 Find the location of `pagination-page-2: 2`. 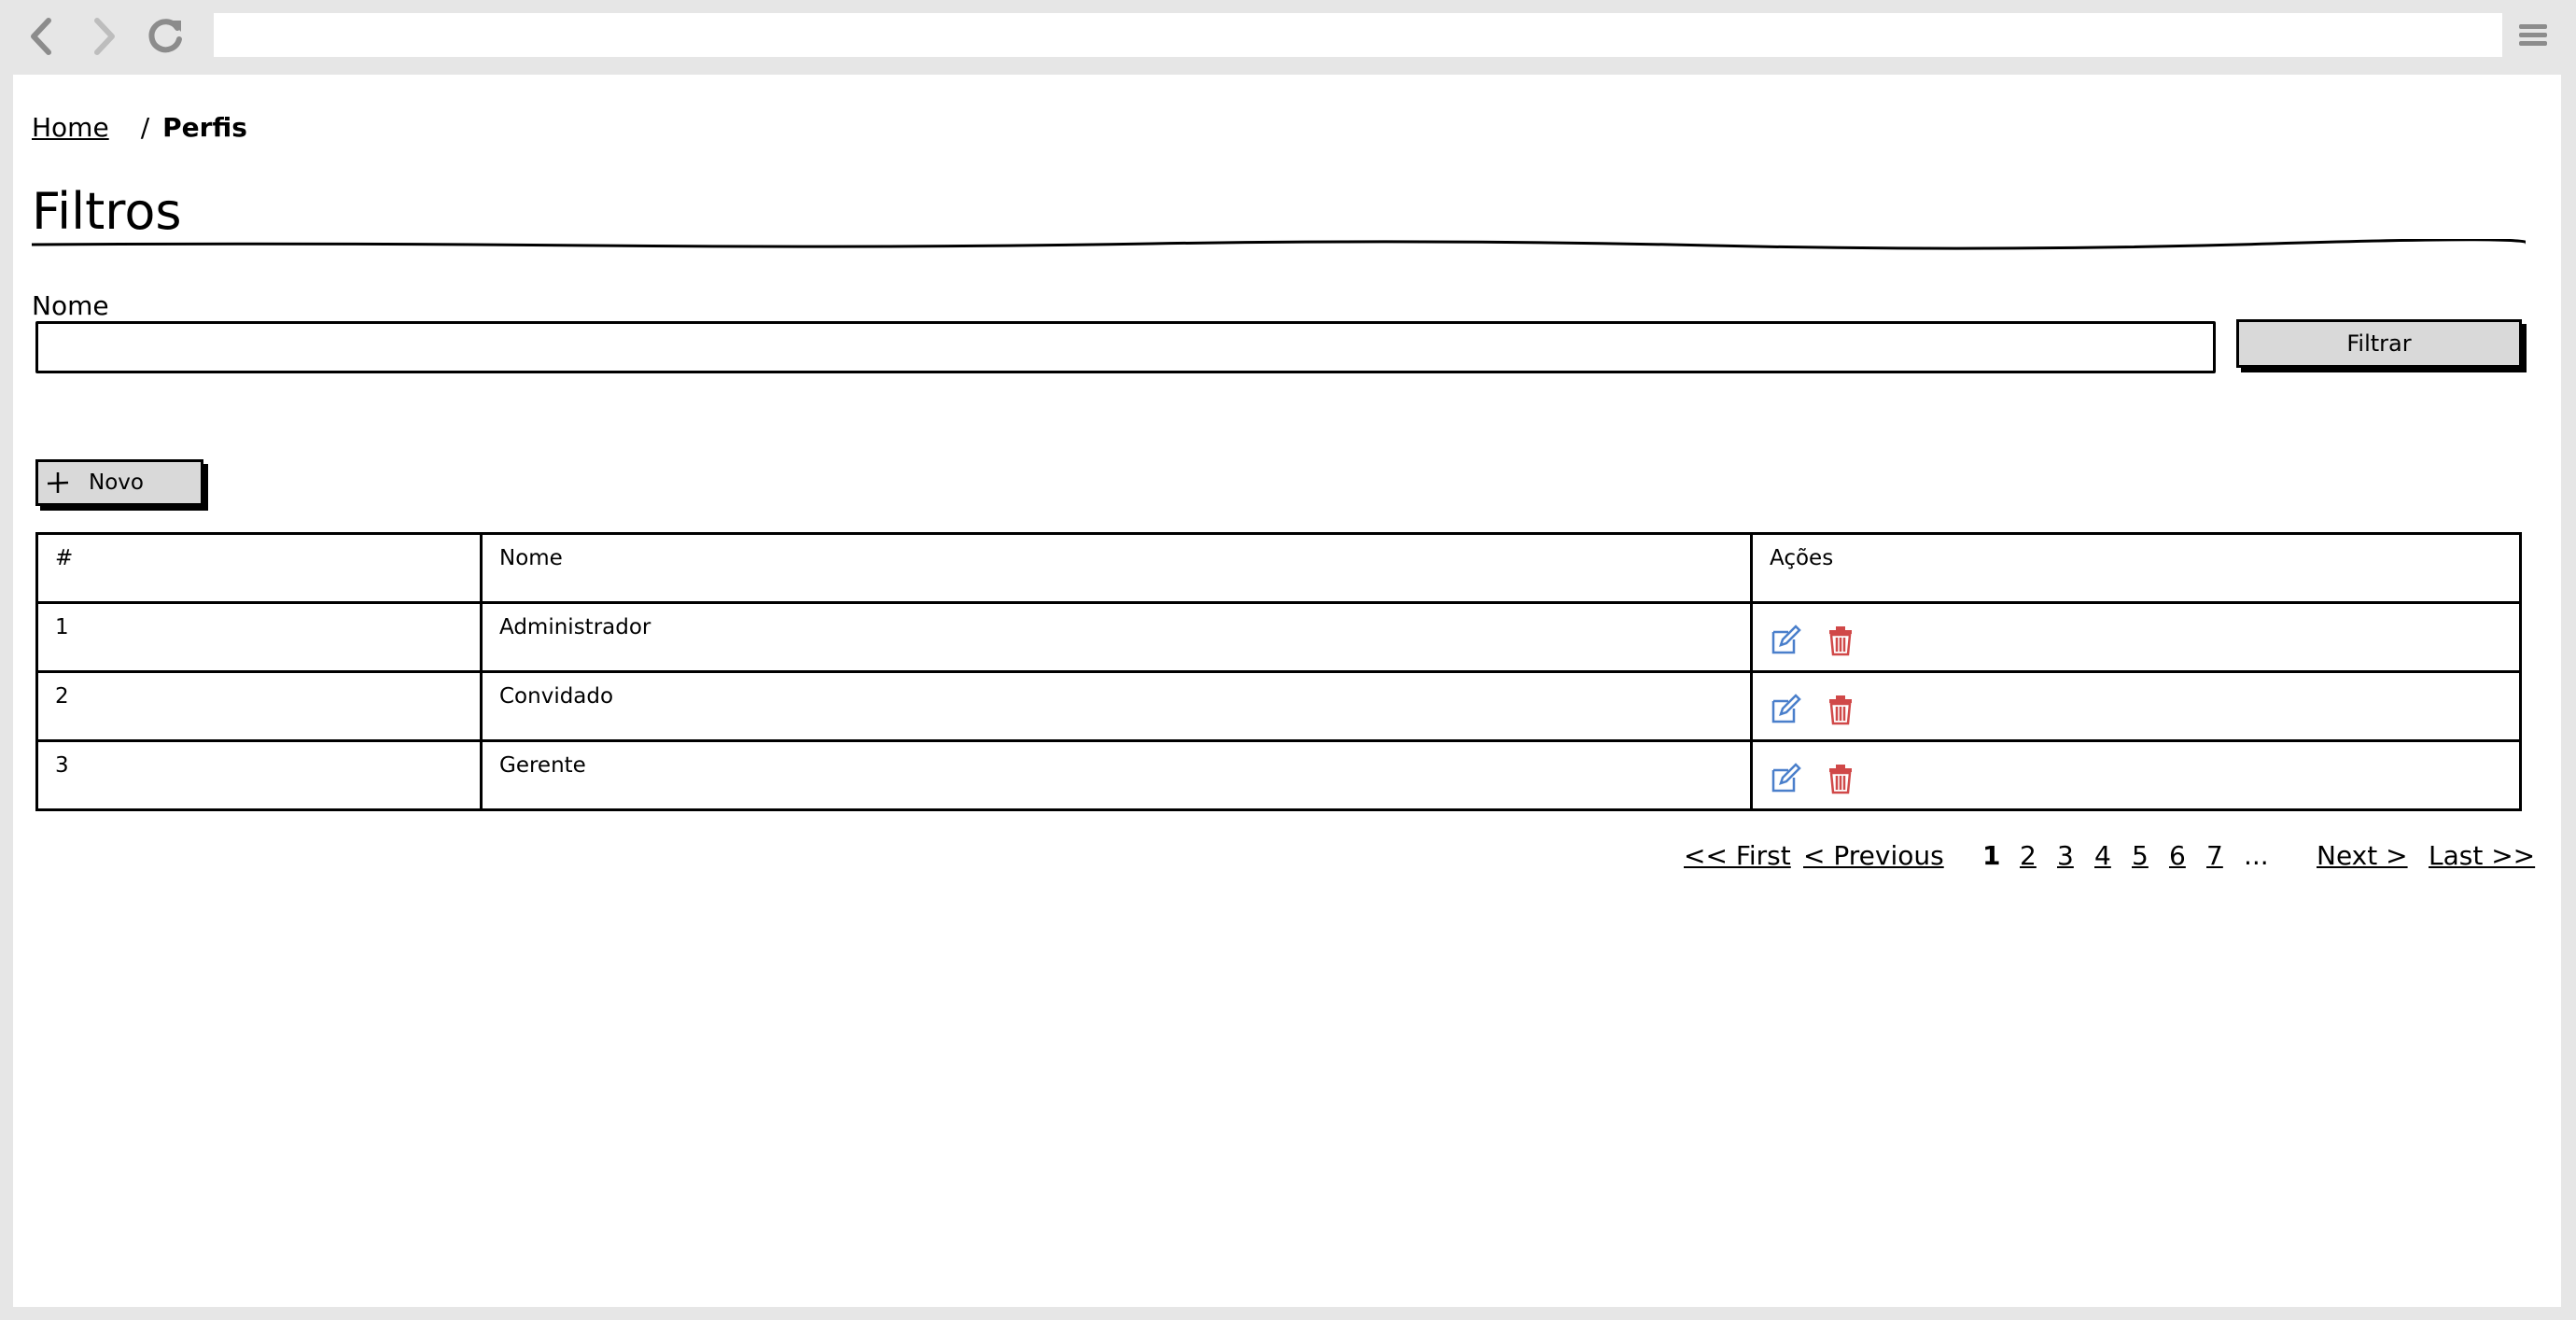

pagination-page-2: 2 is located at coordinates (2028, 856).